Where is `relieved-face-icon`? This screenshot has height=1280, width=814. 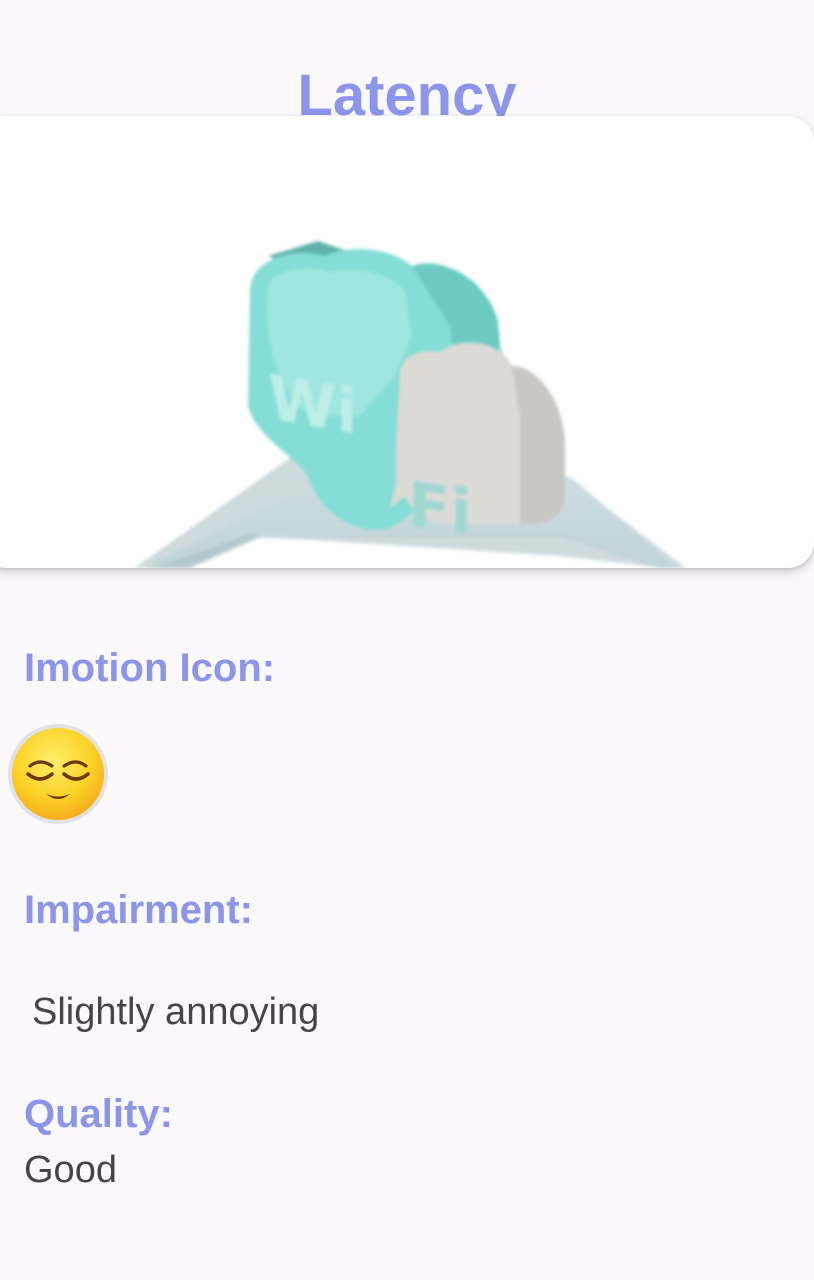 relieved-face-icon is located at coordinates (58, 774).